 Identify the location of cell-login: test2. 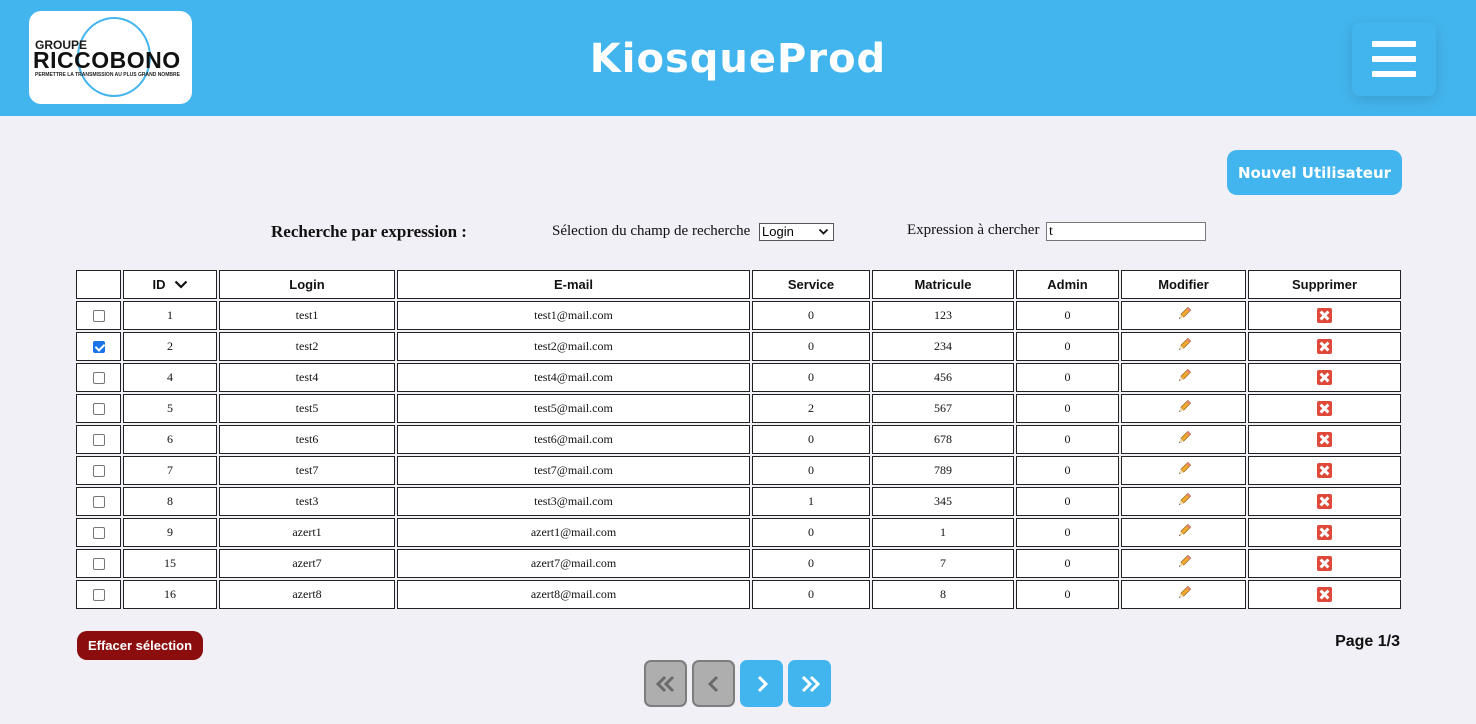
(307, 346).